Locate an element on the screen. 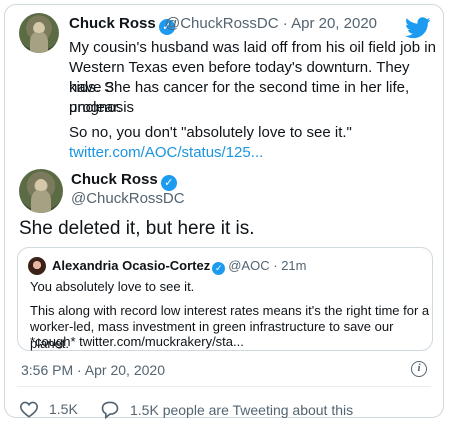 The width and height of the screenshot is (450, 425). main-author-name: Chuck Ross is located at coordinates (114, 179).